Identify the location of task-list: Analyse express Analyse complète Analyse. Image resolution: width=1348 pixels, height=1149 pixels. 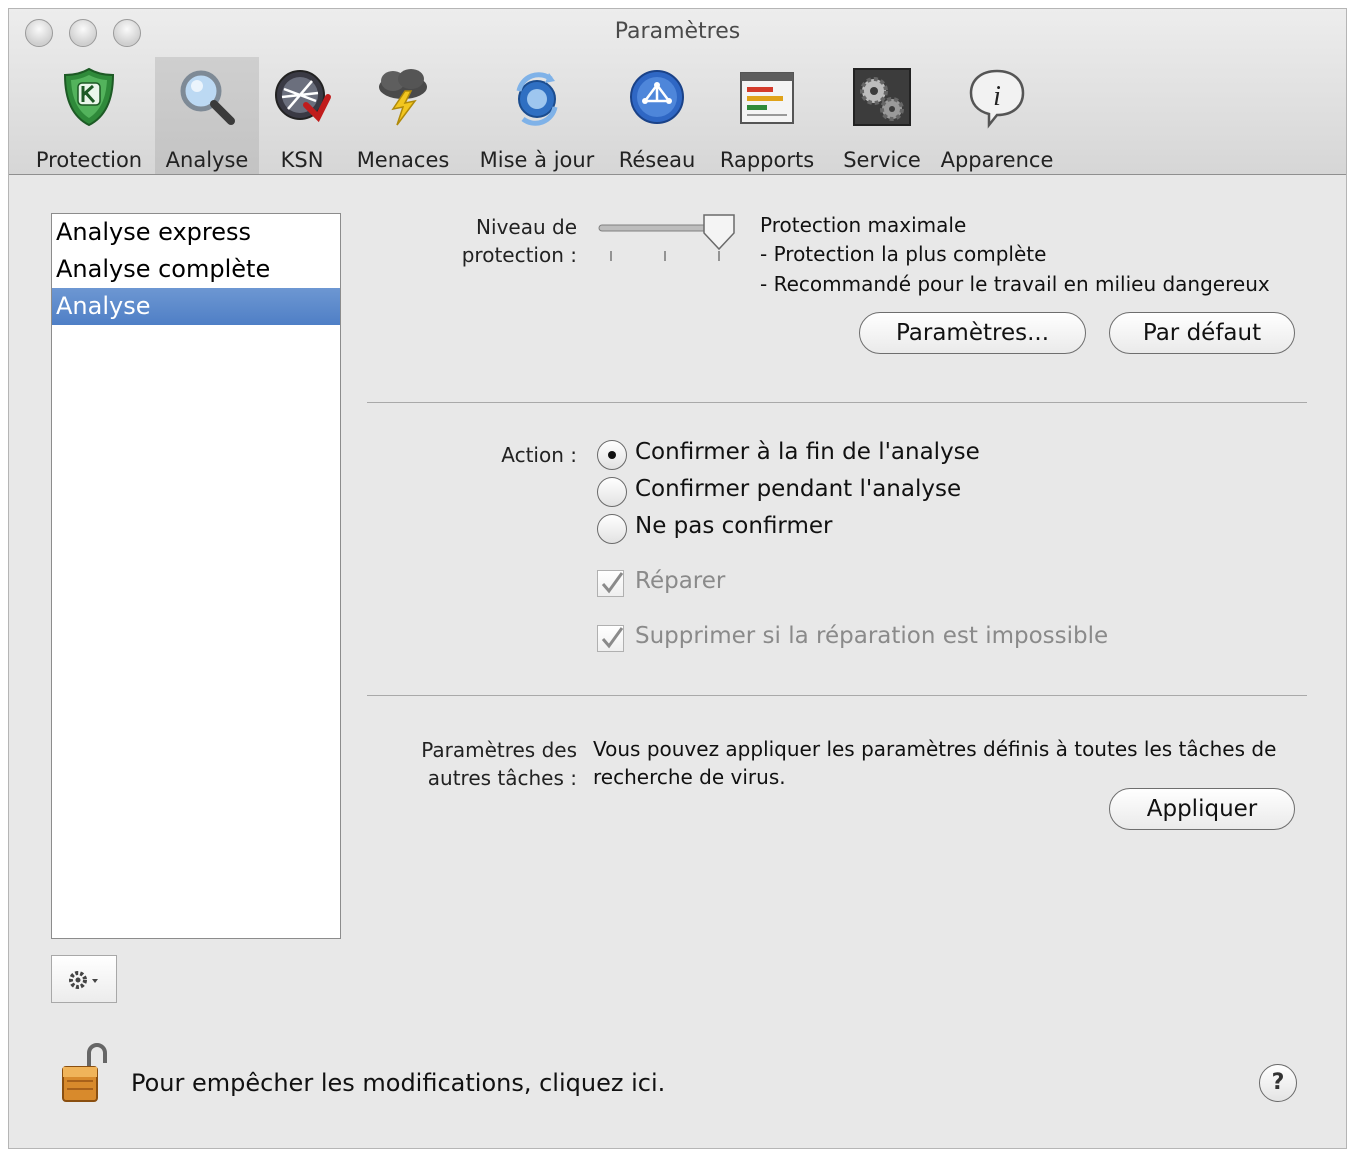
(196, 576).